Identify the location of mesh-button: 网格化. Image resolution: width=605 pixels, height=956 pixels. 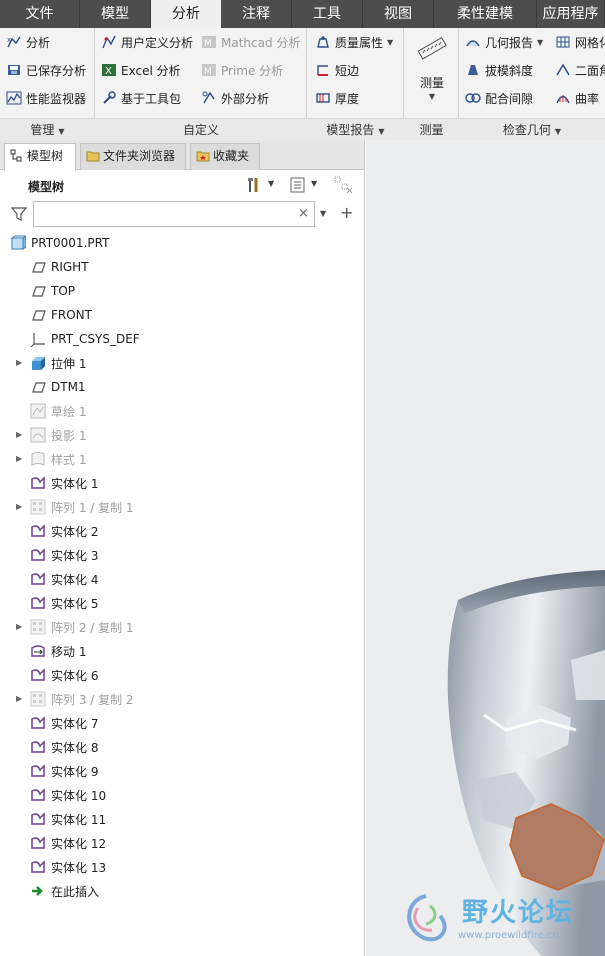
(580, 42).